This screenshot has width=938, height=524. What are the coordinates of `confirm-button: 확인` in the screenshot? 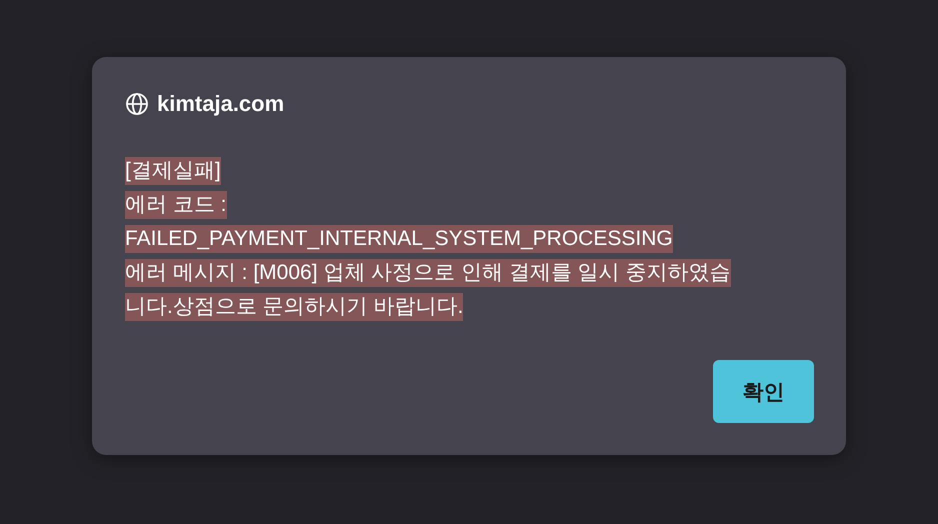 It's located at (763, 391).